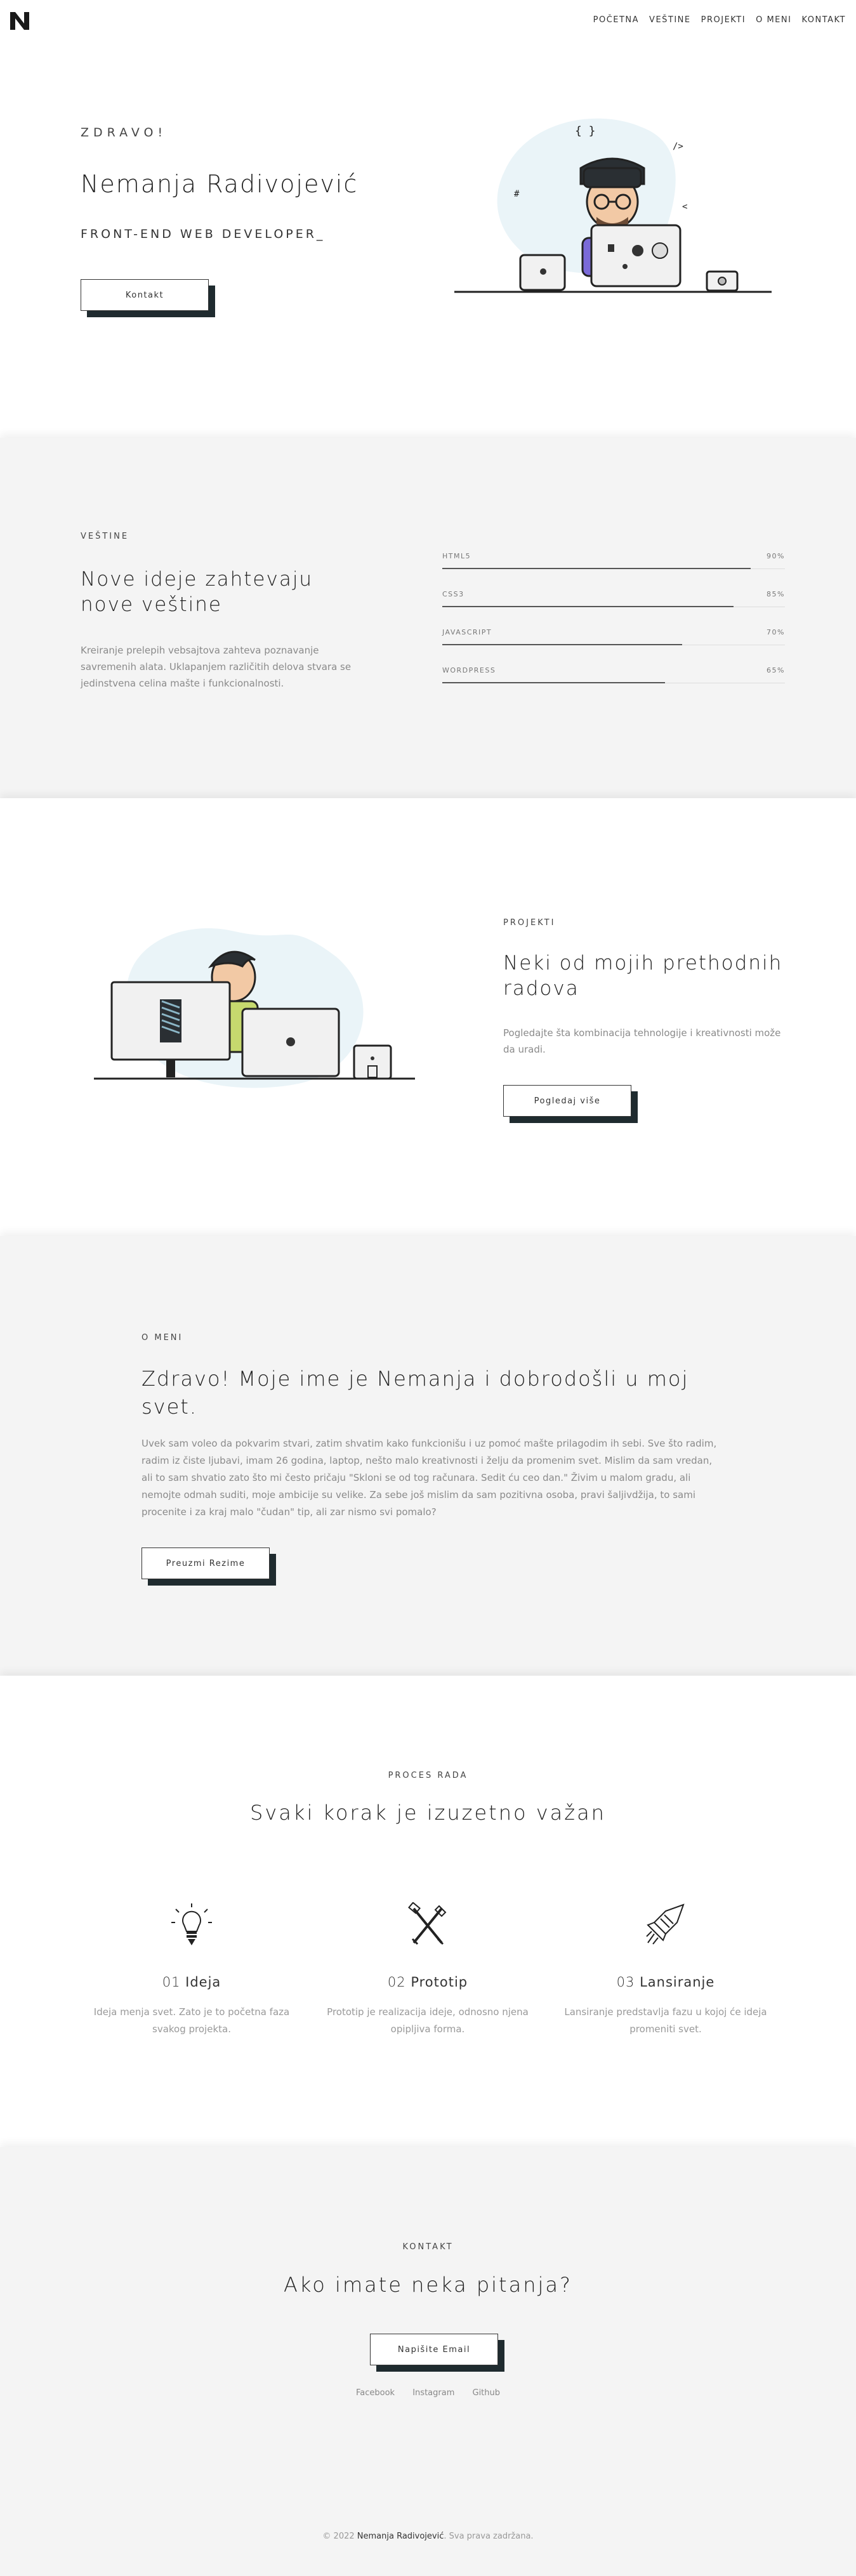 This screenshot has width=856, height=2576. What do you see at coordinates (203, 234) in the screenshot?
I see `hero-role: FRONT-END WEB DEVELOPER_` at bounding box center [203, 234].